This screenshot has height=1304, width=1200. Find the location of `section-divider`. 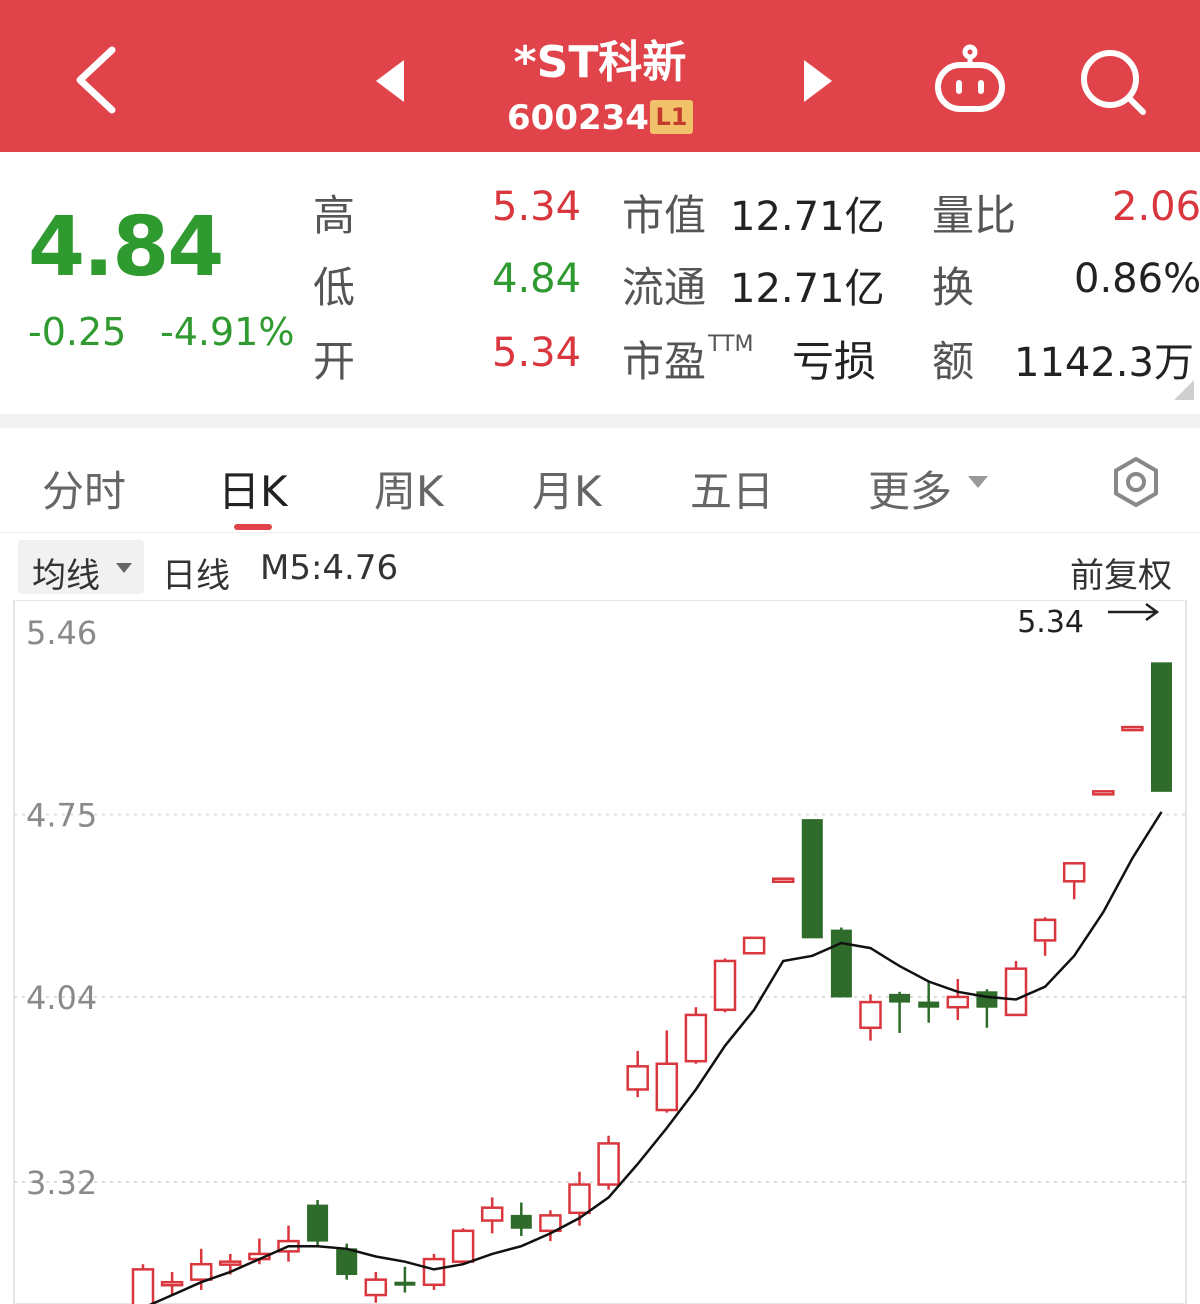

section-divider is located at coordinates (600, 421).